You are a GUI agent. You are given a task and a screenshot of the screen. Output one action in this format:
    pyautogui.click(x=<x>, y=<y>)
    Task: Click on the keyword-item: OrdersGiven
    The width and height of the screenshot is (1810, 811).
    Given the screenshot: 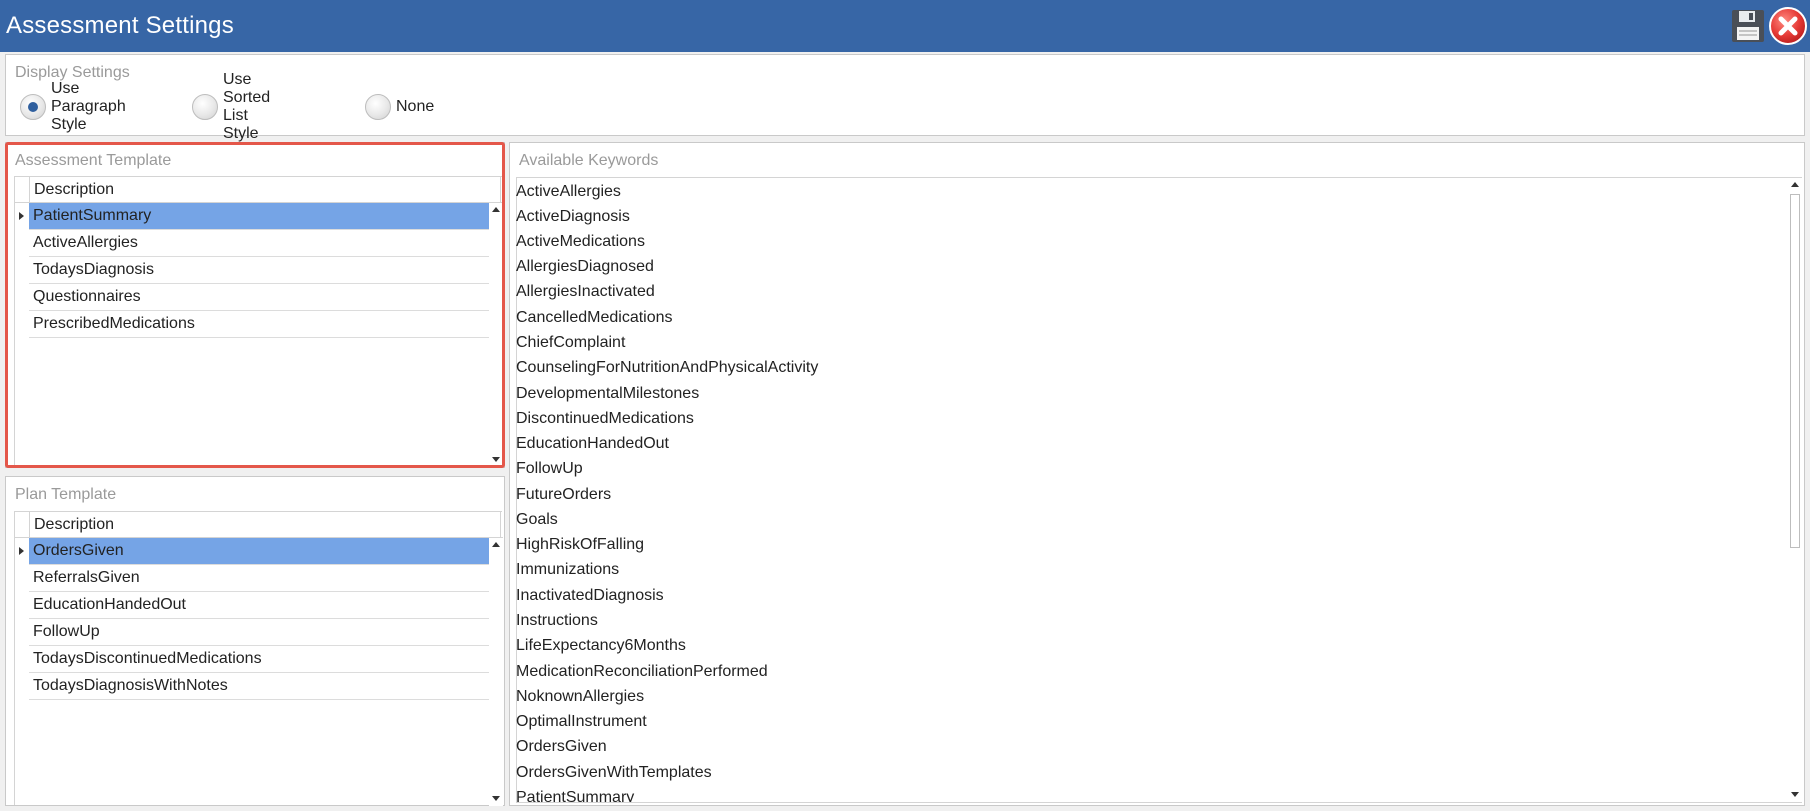 What is the action you would take?
    pyautogui.click(x=561, y=746)
    